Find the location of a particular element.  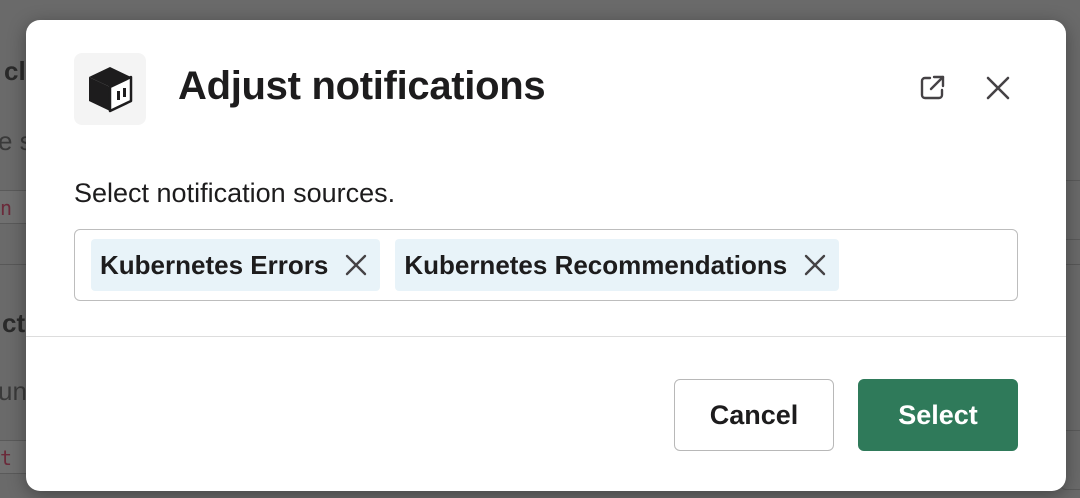

bg-fragment: ct is located at coordinates (14, 323).